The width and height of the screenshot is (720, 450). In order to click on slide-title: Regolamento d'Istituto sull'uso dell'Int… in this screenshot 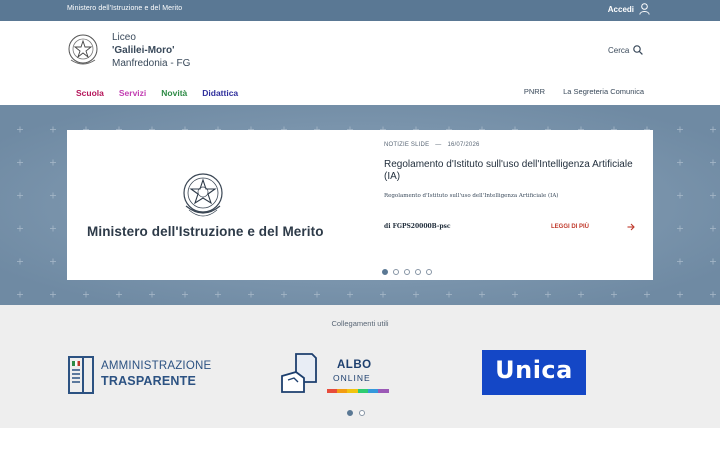, I will do `click(515, 171)`.